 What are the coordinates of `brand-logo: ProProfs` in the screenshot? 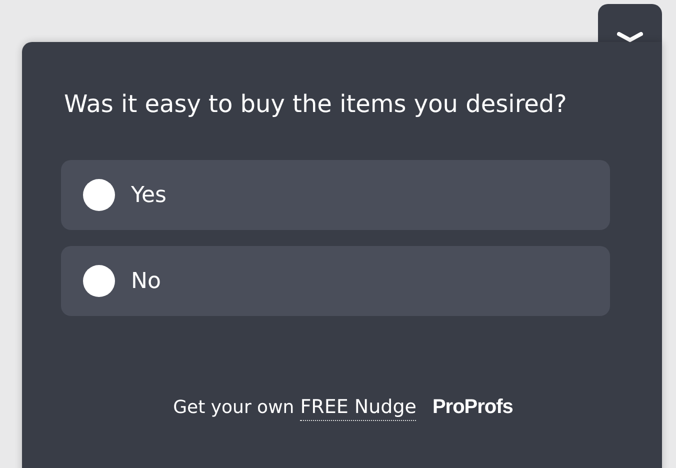 It's located at (472, 407).